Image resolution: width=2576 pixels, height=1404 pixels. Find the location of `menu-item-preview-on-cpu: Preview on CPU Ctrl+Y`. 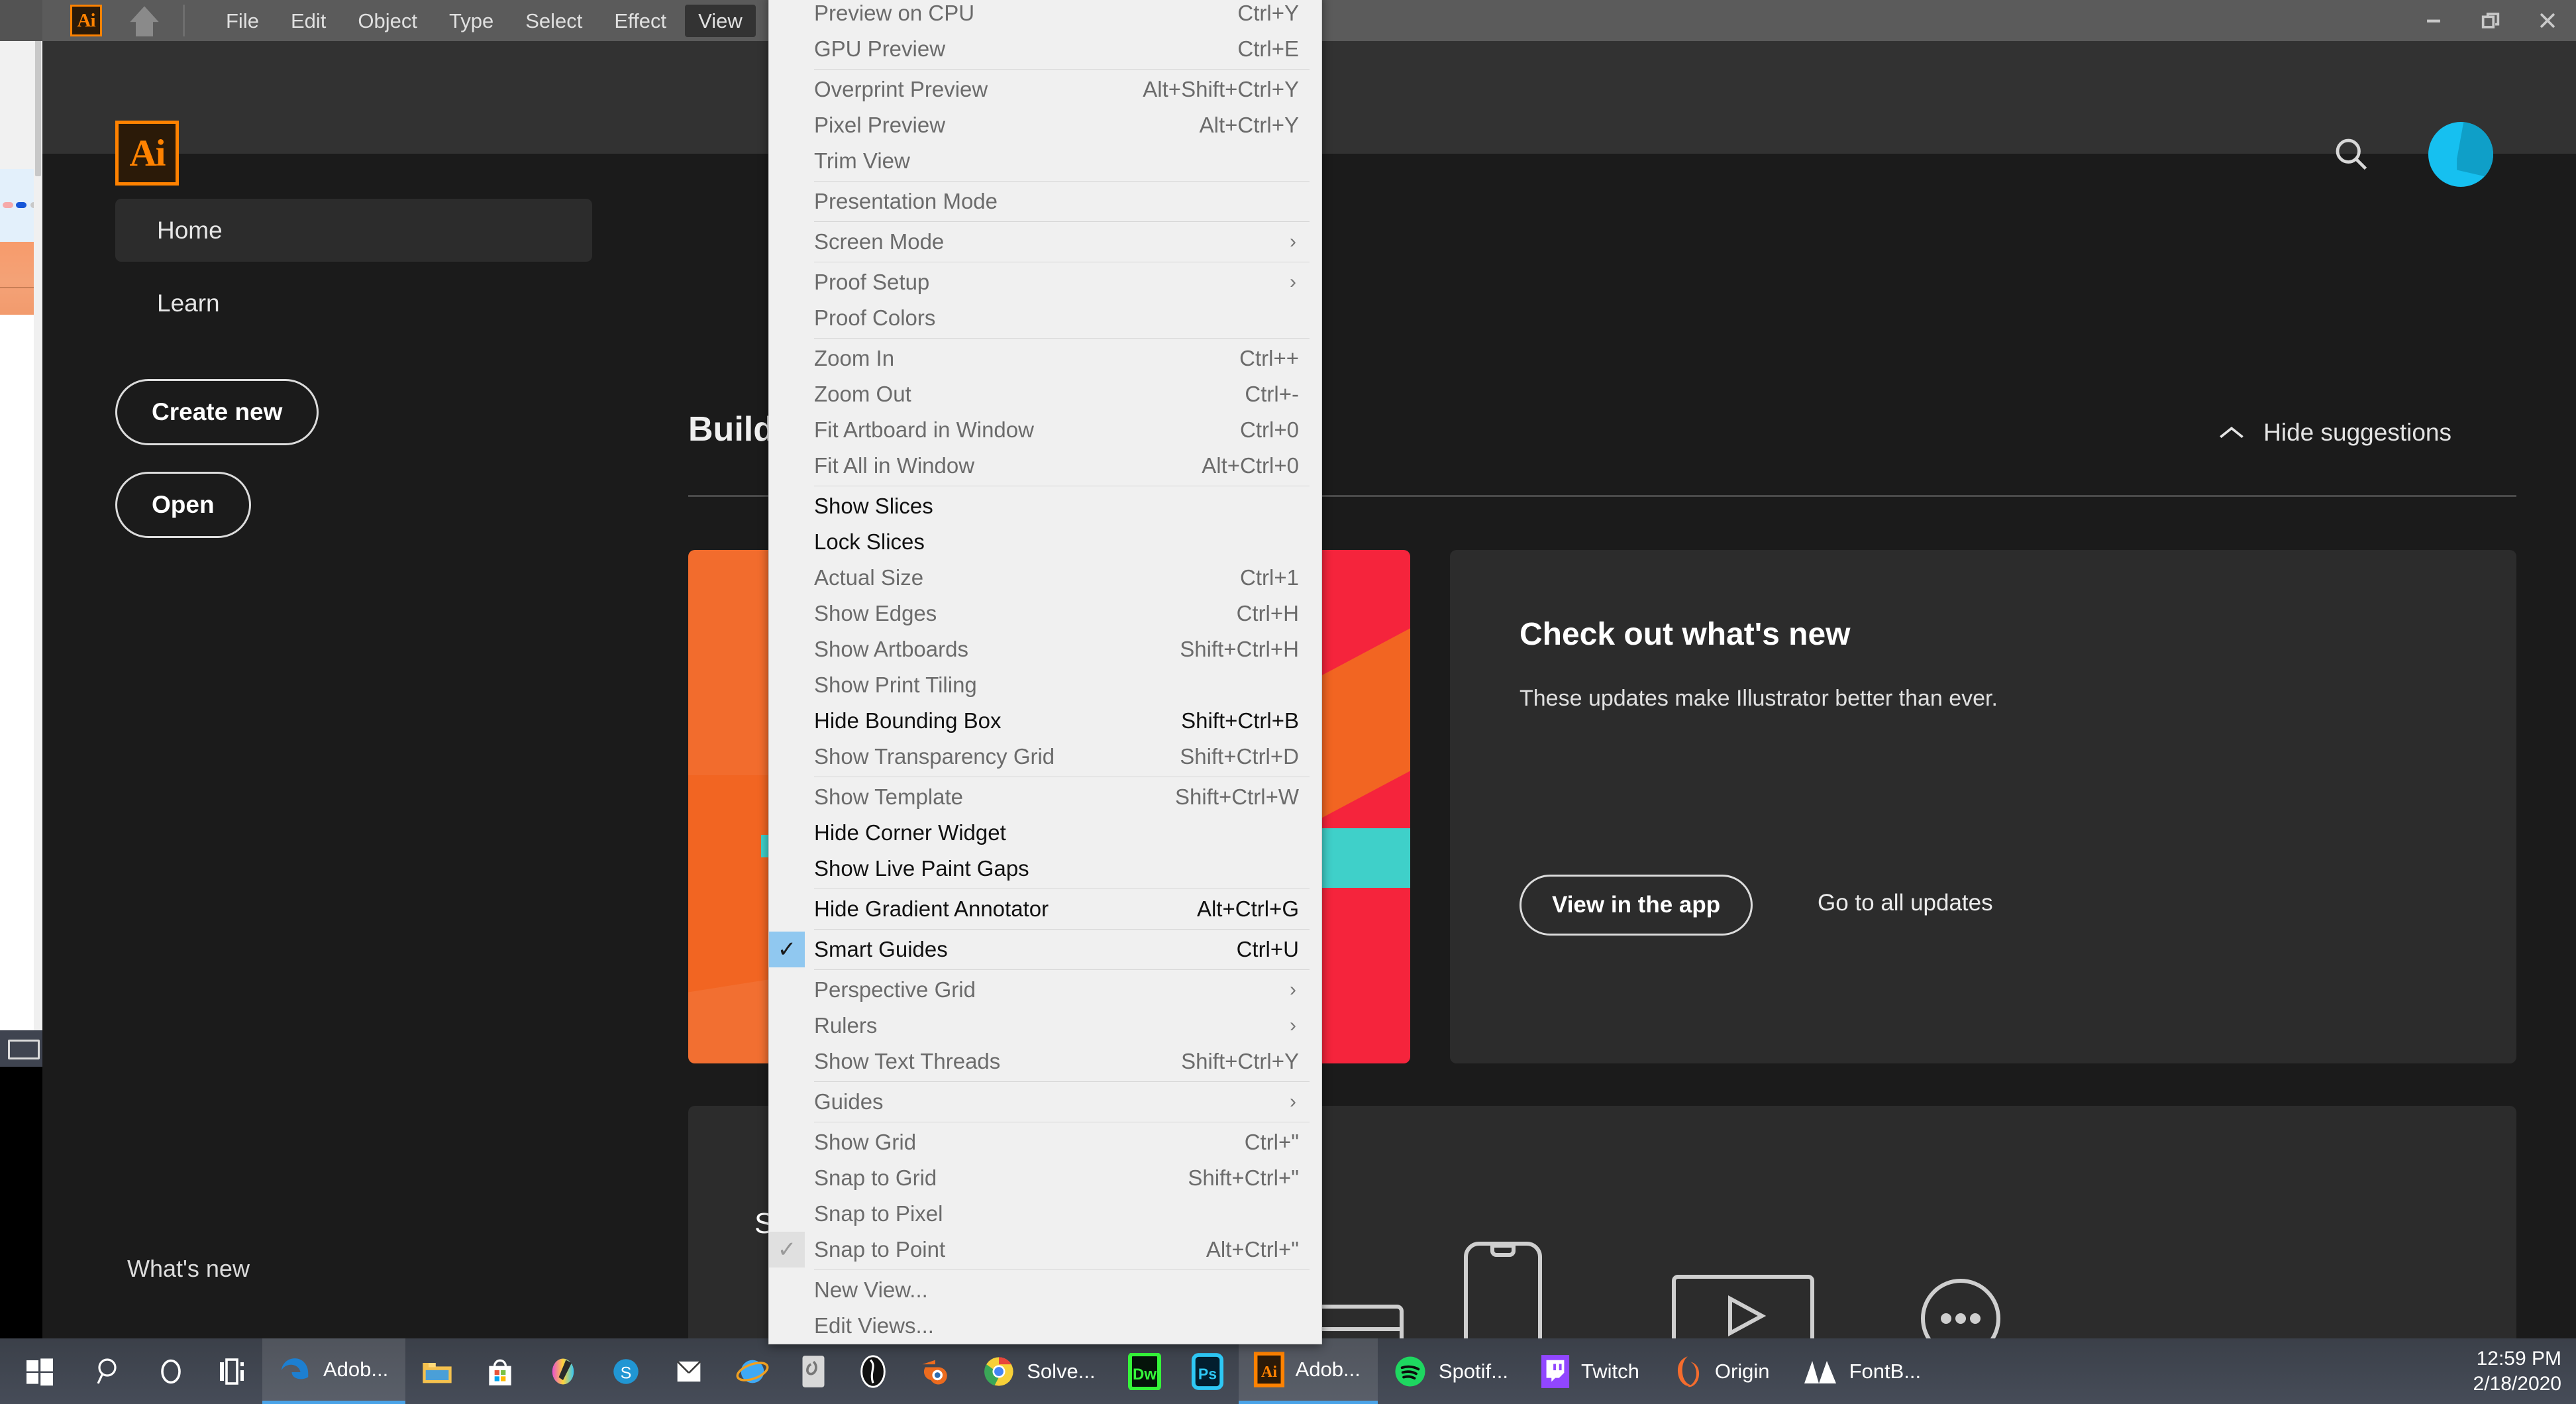

menu-item-preview-on-cpu: Preview on CPU Ctrl+Y is located at coordinates (1045, 15).